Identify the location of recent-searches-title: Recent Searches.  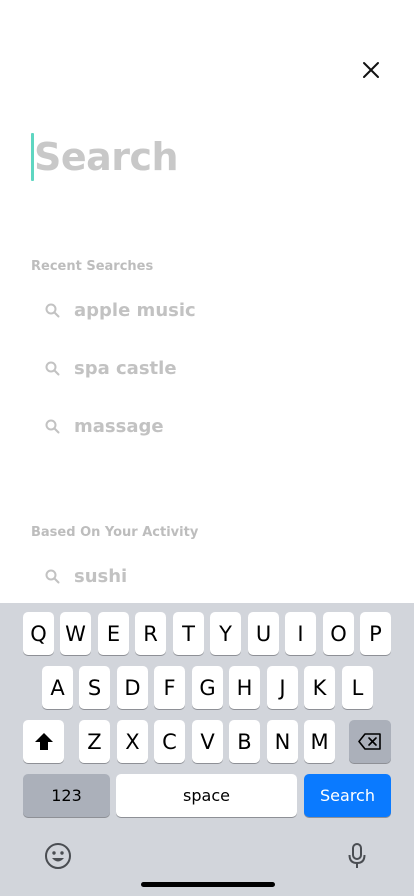
(92, 266).